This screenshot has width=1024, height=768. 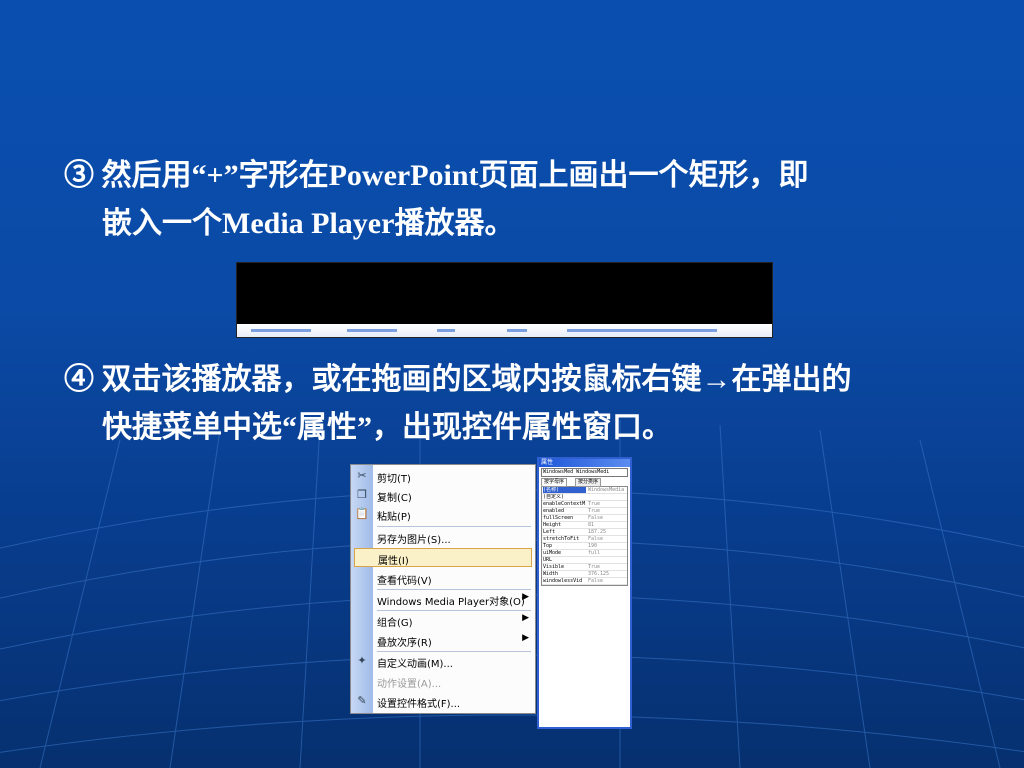 I want to click on property-row: Width 376.125, so click(x=584, y=574).